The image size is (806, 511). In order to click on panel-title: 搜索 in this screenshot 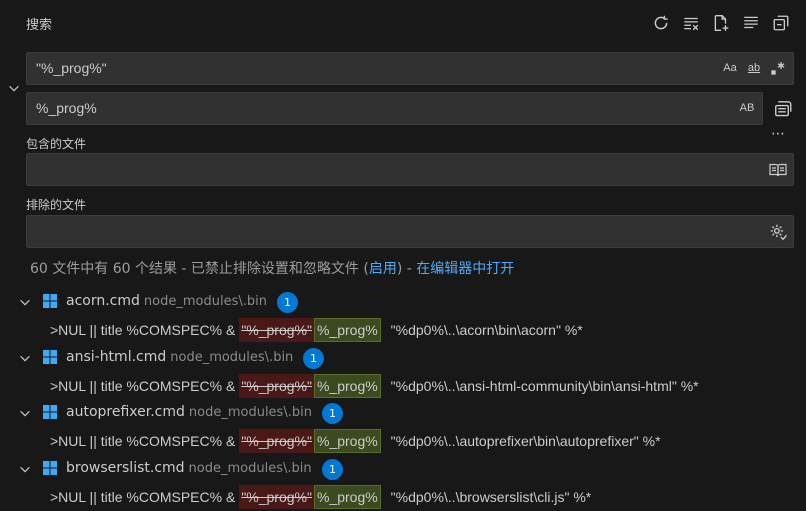, I will do `click(39, 25)`.